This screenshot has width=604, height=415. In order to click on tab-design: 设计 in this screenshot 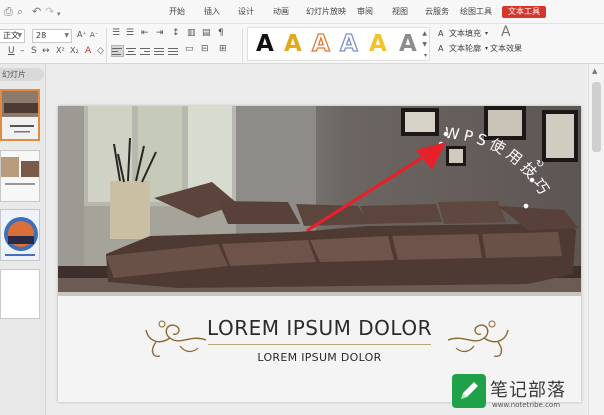, I will do `click(246, 12)`.